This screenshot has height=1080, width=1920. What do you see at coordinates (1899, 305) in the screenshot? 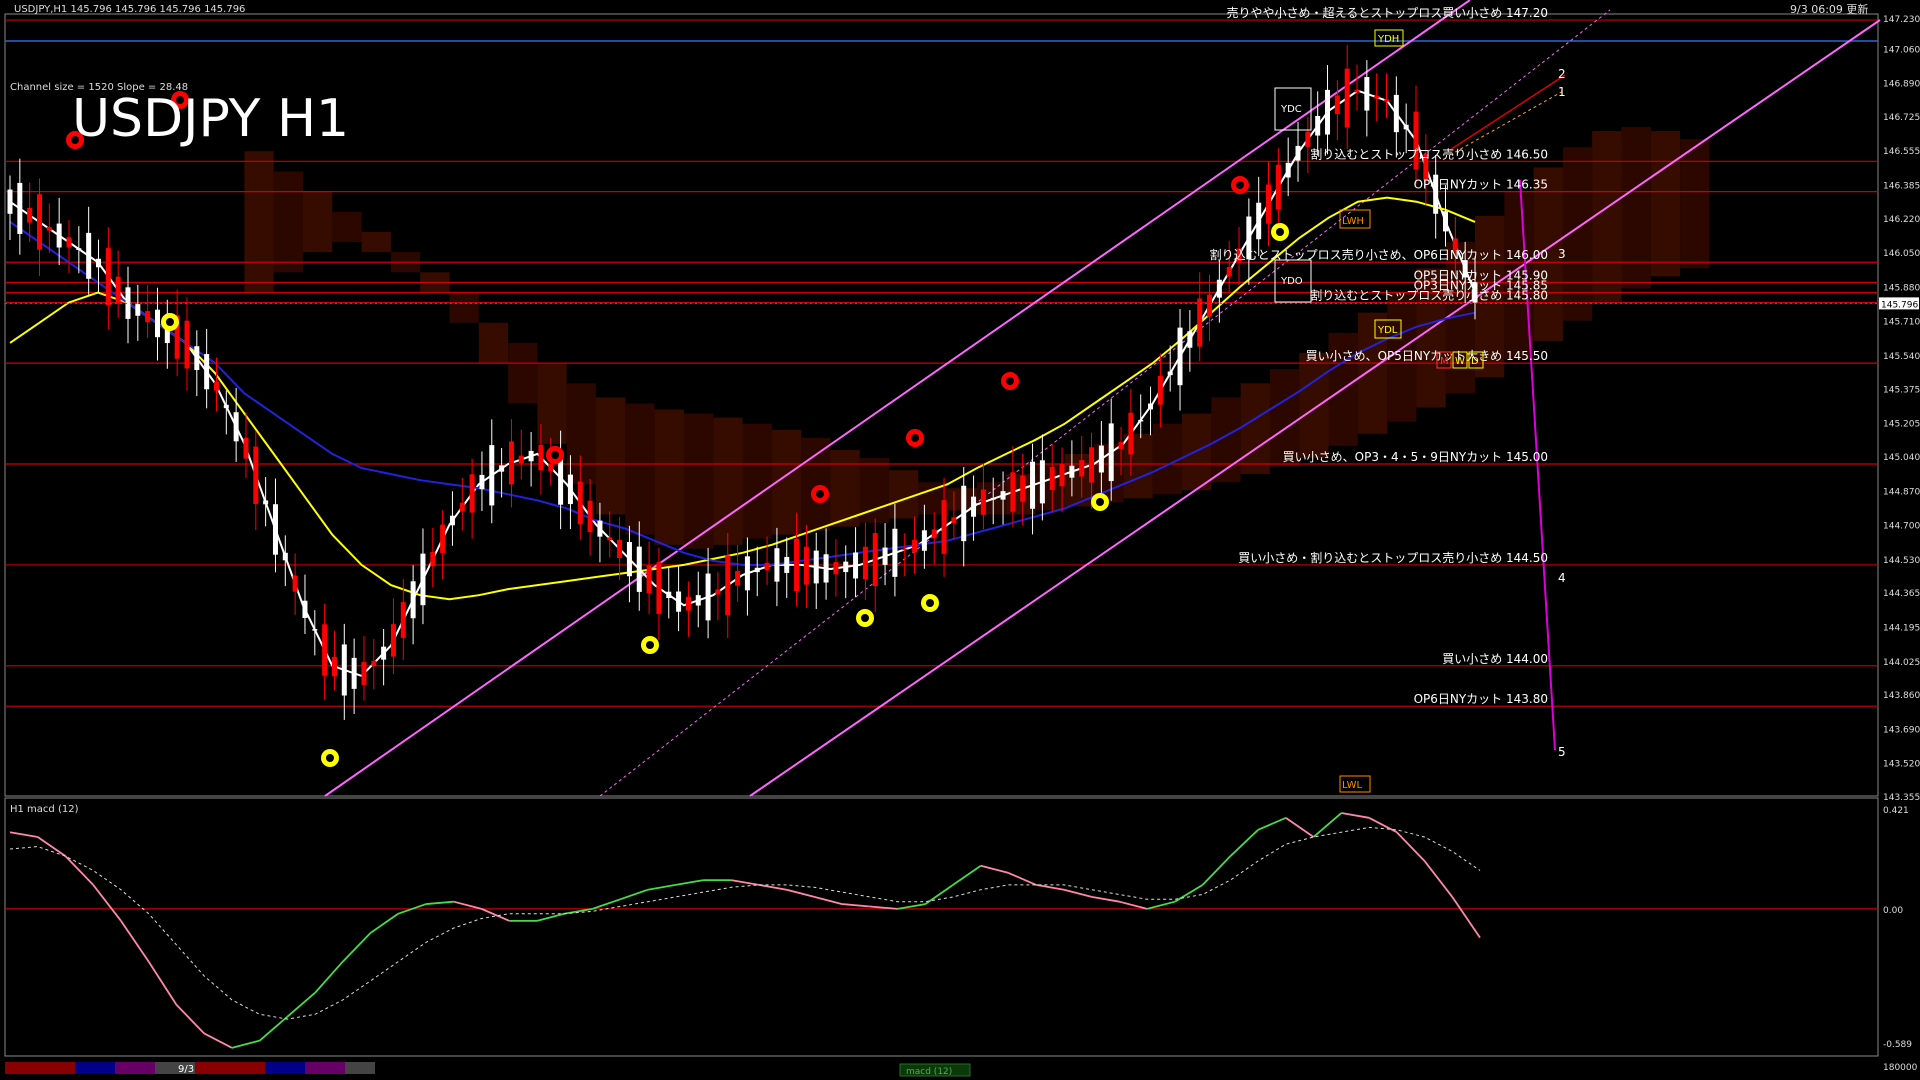
I see `current-price-text: 145.796` at bounding box center [1899, 305].